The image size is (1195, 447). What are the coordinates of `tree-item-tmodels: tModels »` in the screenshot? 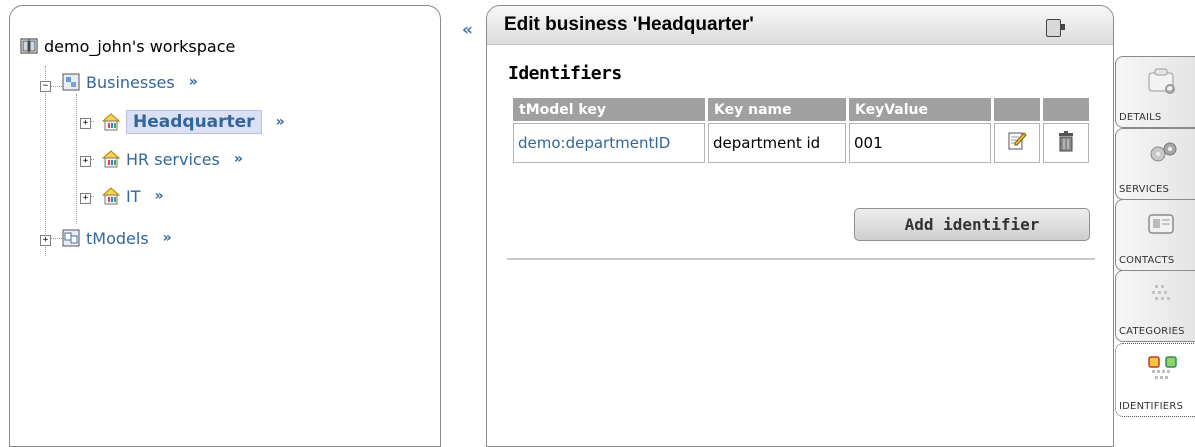 It's located at (117, 238).